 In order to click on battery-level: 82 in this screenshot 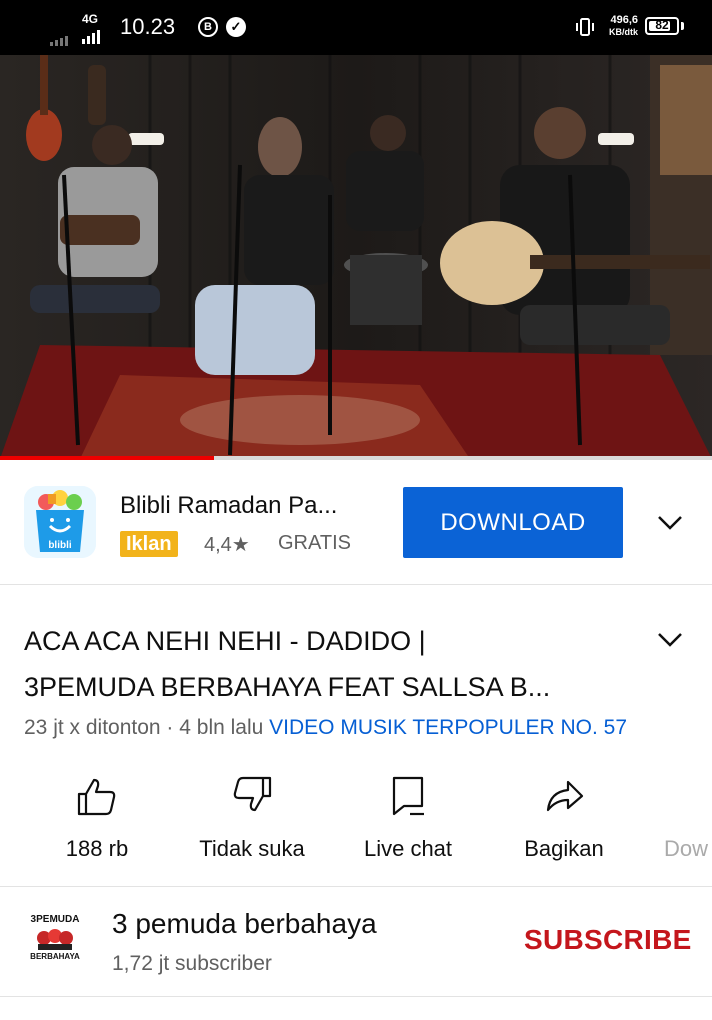, I will do `click(662, 25)`.